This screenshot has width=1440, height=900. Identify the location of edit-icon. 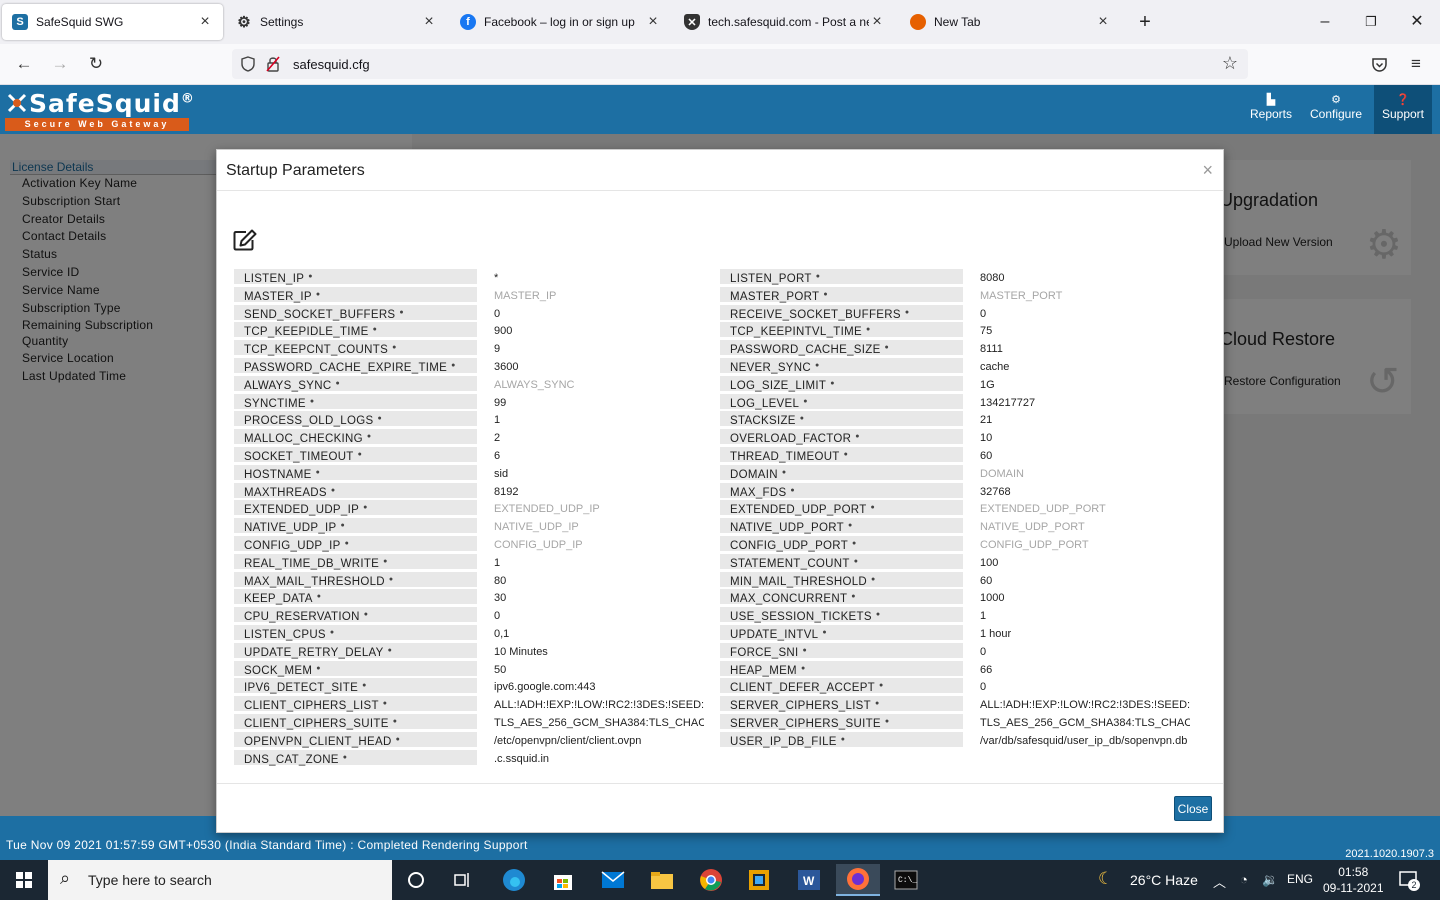
(245, 240).